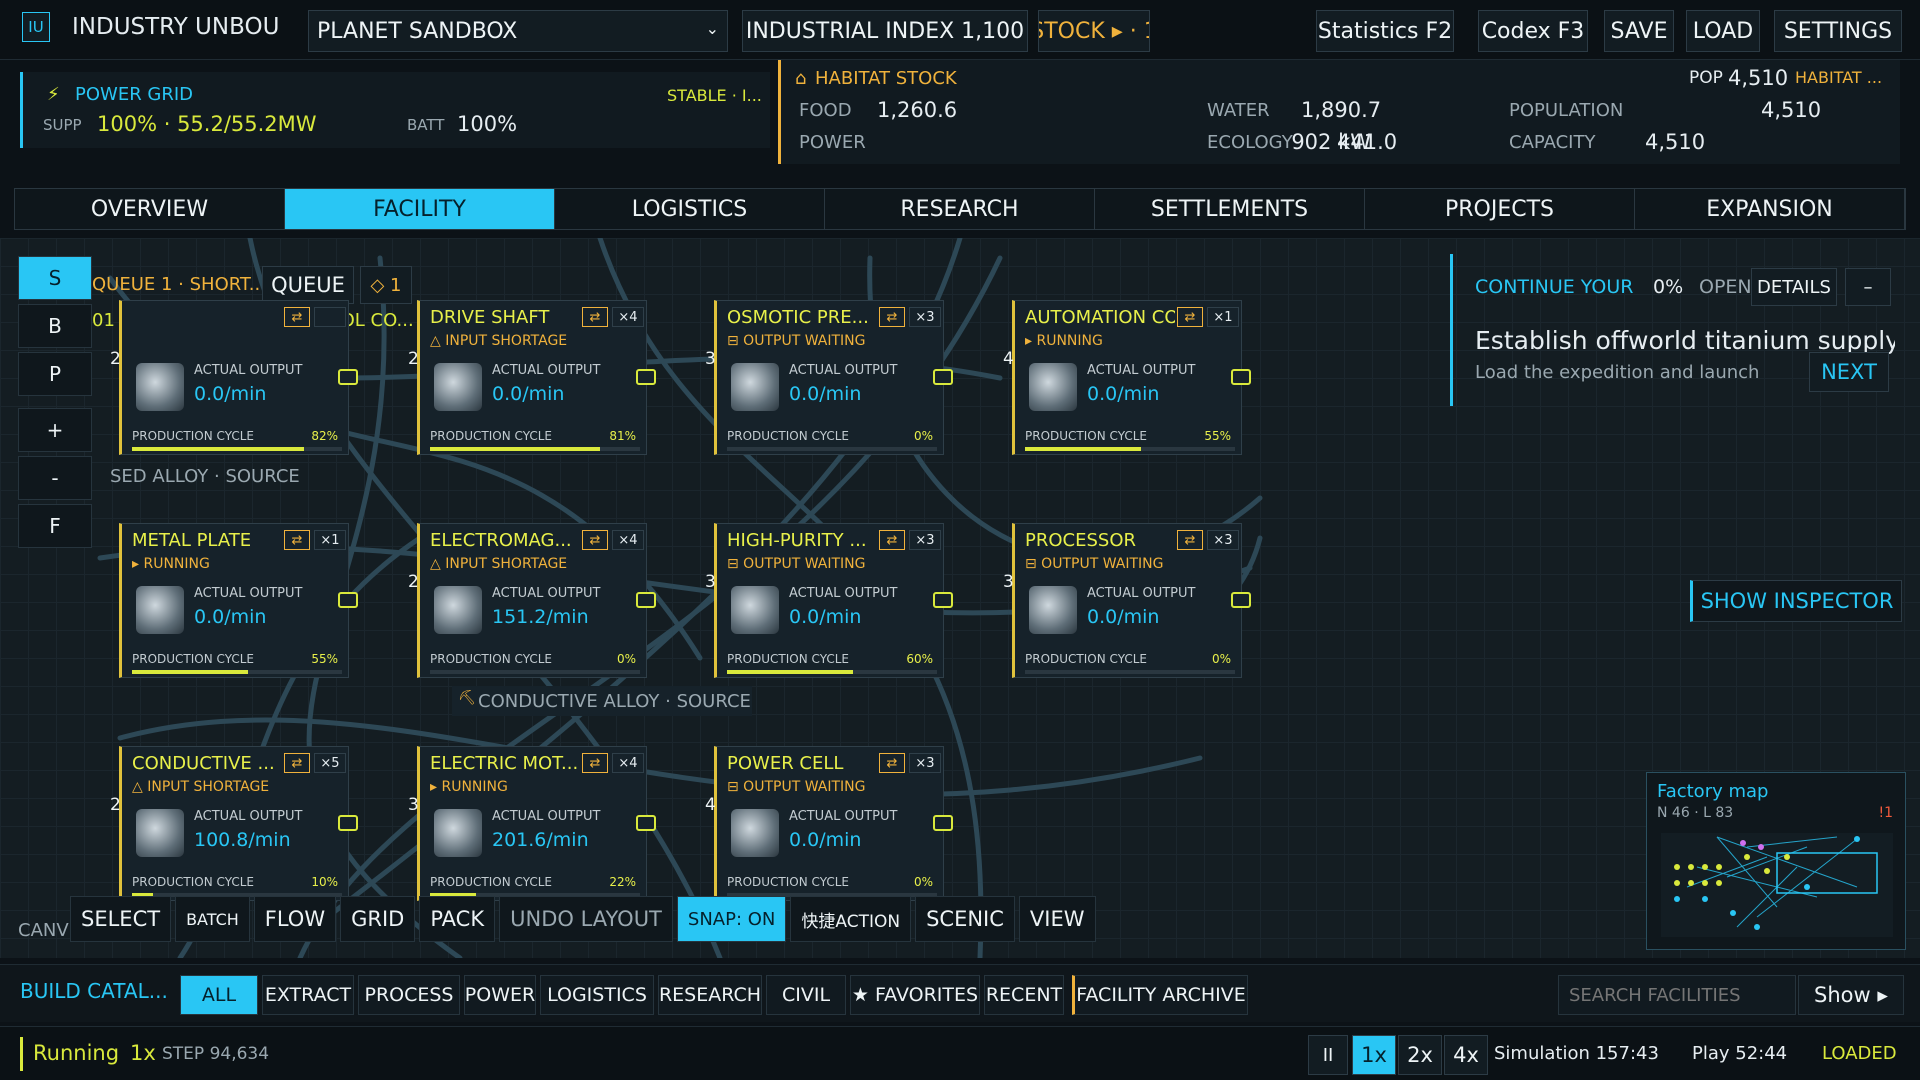 The width and height of the screenshot is (1920, 1080). Describe the element at coordinates (295, 919) in the screenshot. I see `flow-tool: FLOW` at that location.